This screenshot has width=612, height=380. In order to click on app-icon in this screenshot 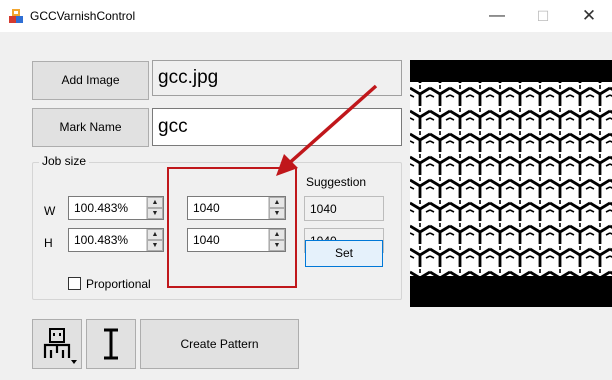, I will do `click(16, 16)`.